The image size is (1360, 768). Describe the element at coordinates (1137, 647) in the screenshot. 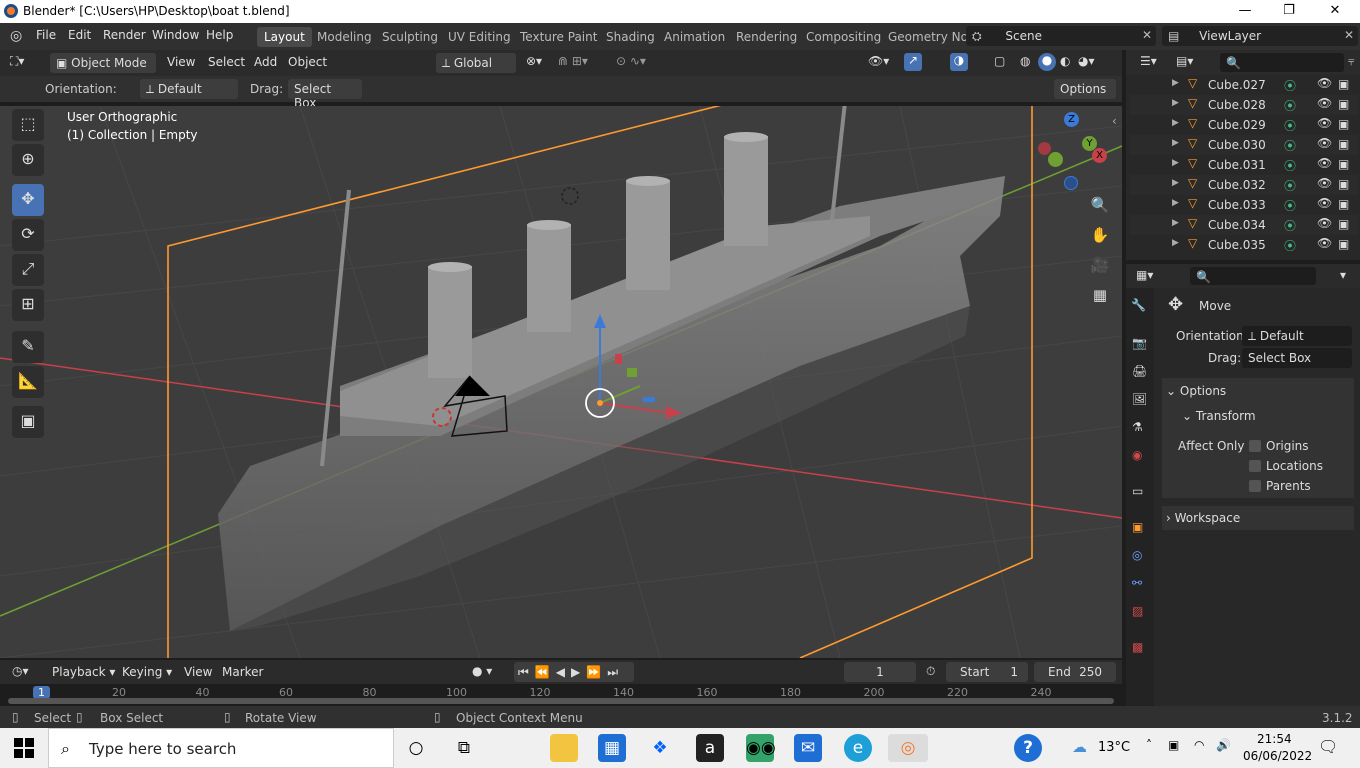

I see `texture-tab-icon: ▩` at that location.